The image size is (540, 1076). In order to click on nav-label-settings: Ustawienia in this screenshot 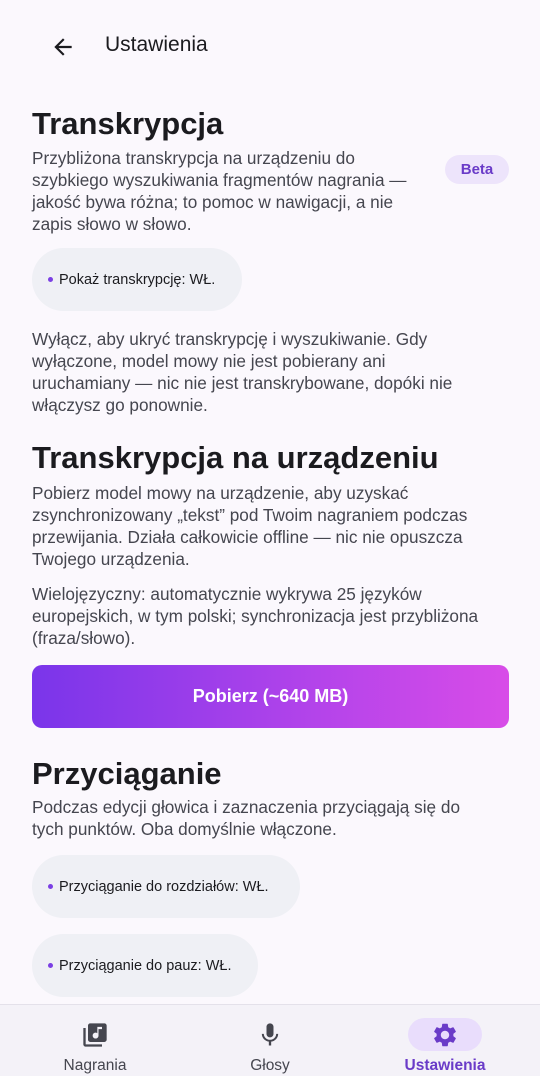, I will do `click(445, 1065)`.